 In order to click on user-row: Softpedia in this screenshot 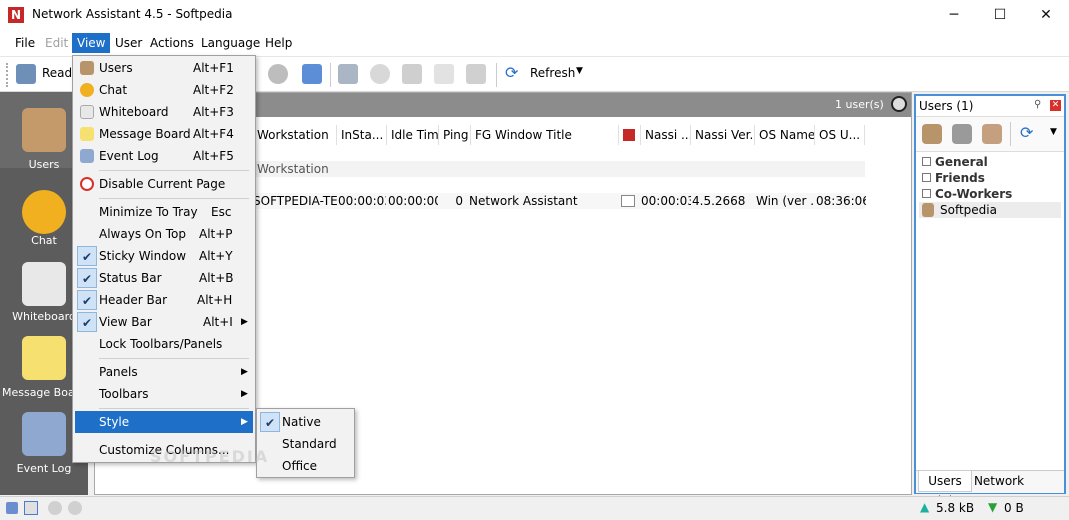, I will do `click(990, 210)`.